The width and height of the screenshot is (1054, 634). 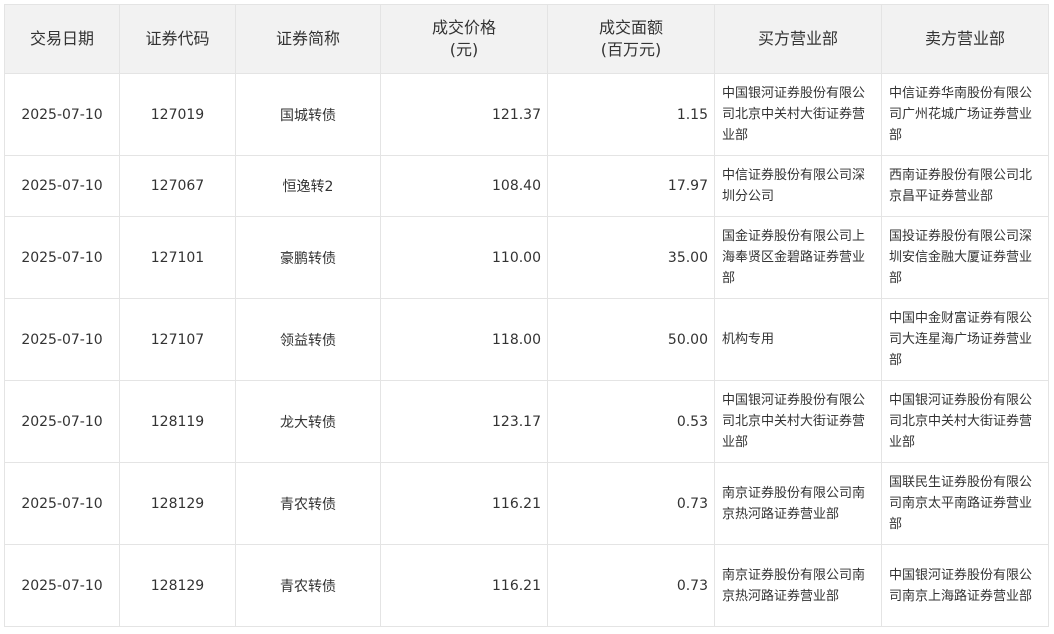 I want to click on header-trade-date: 交易日期, so click(x=62, y=39).